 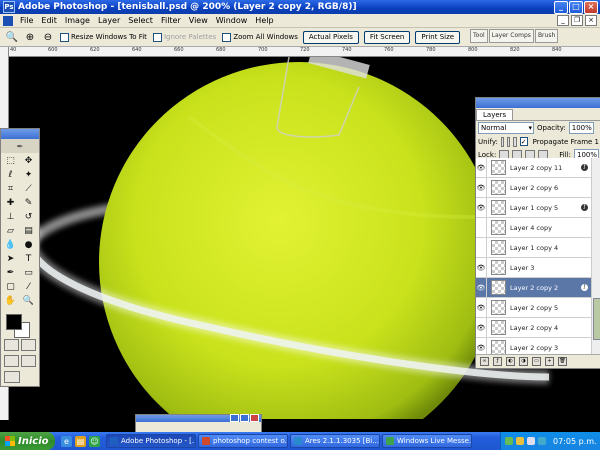 What do you see at coordinates (484, 361) in the screenshot?
I see `link-layers-icon: ∞` at bounding box center [484, 361].